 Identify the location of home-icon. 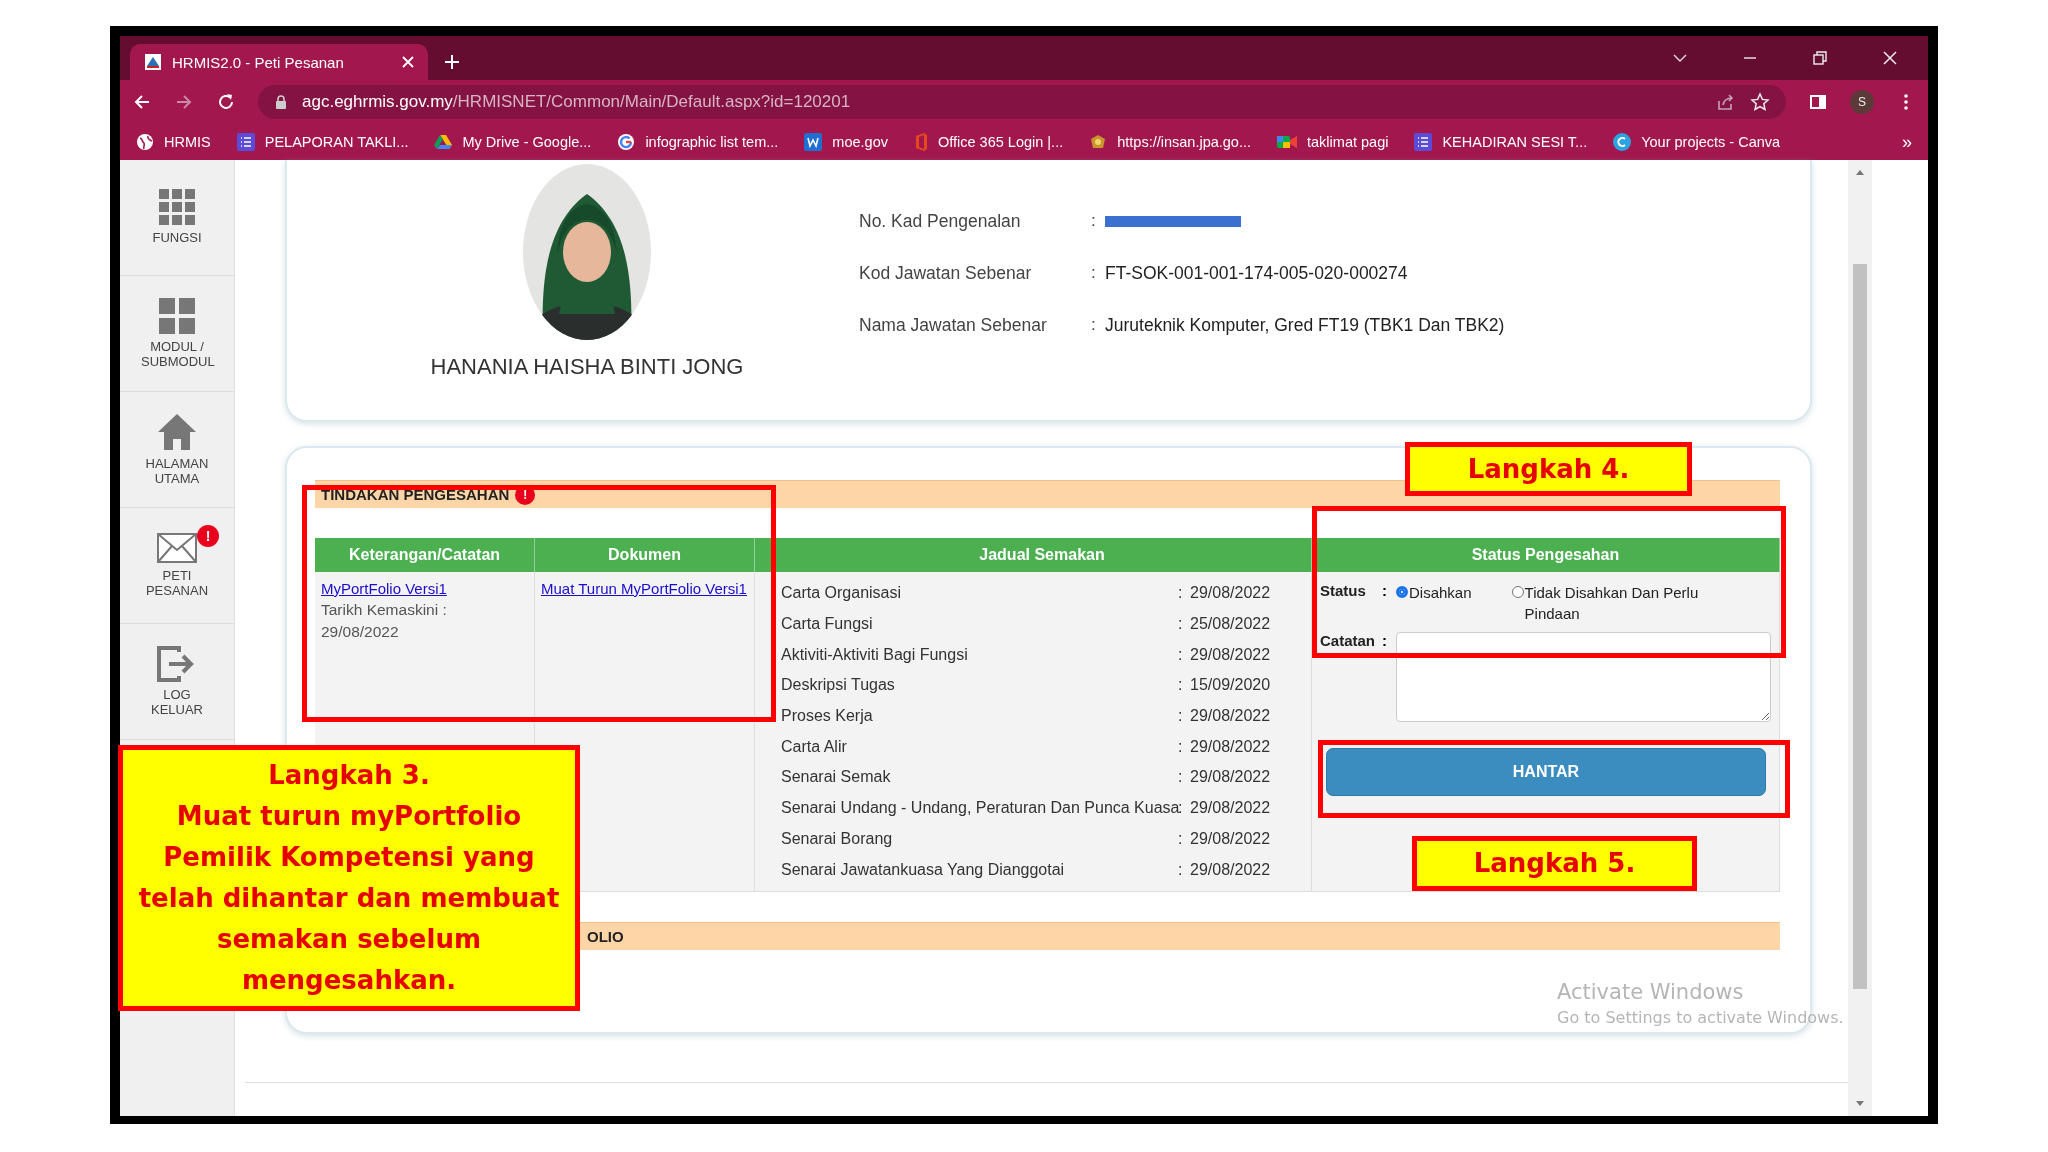
(177, 432).